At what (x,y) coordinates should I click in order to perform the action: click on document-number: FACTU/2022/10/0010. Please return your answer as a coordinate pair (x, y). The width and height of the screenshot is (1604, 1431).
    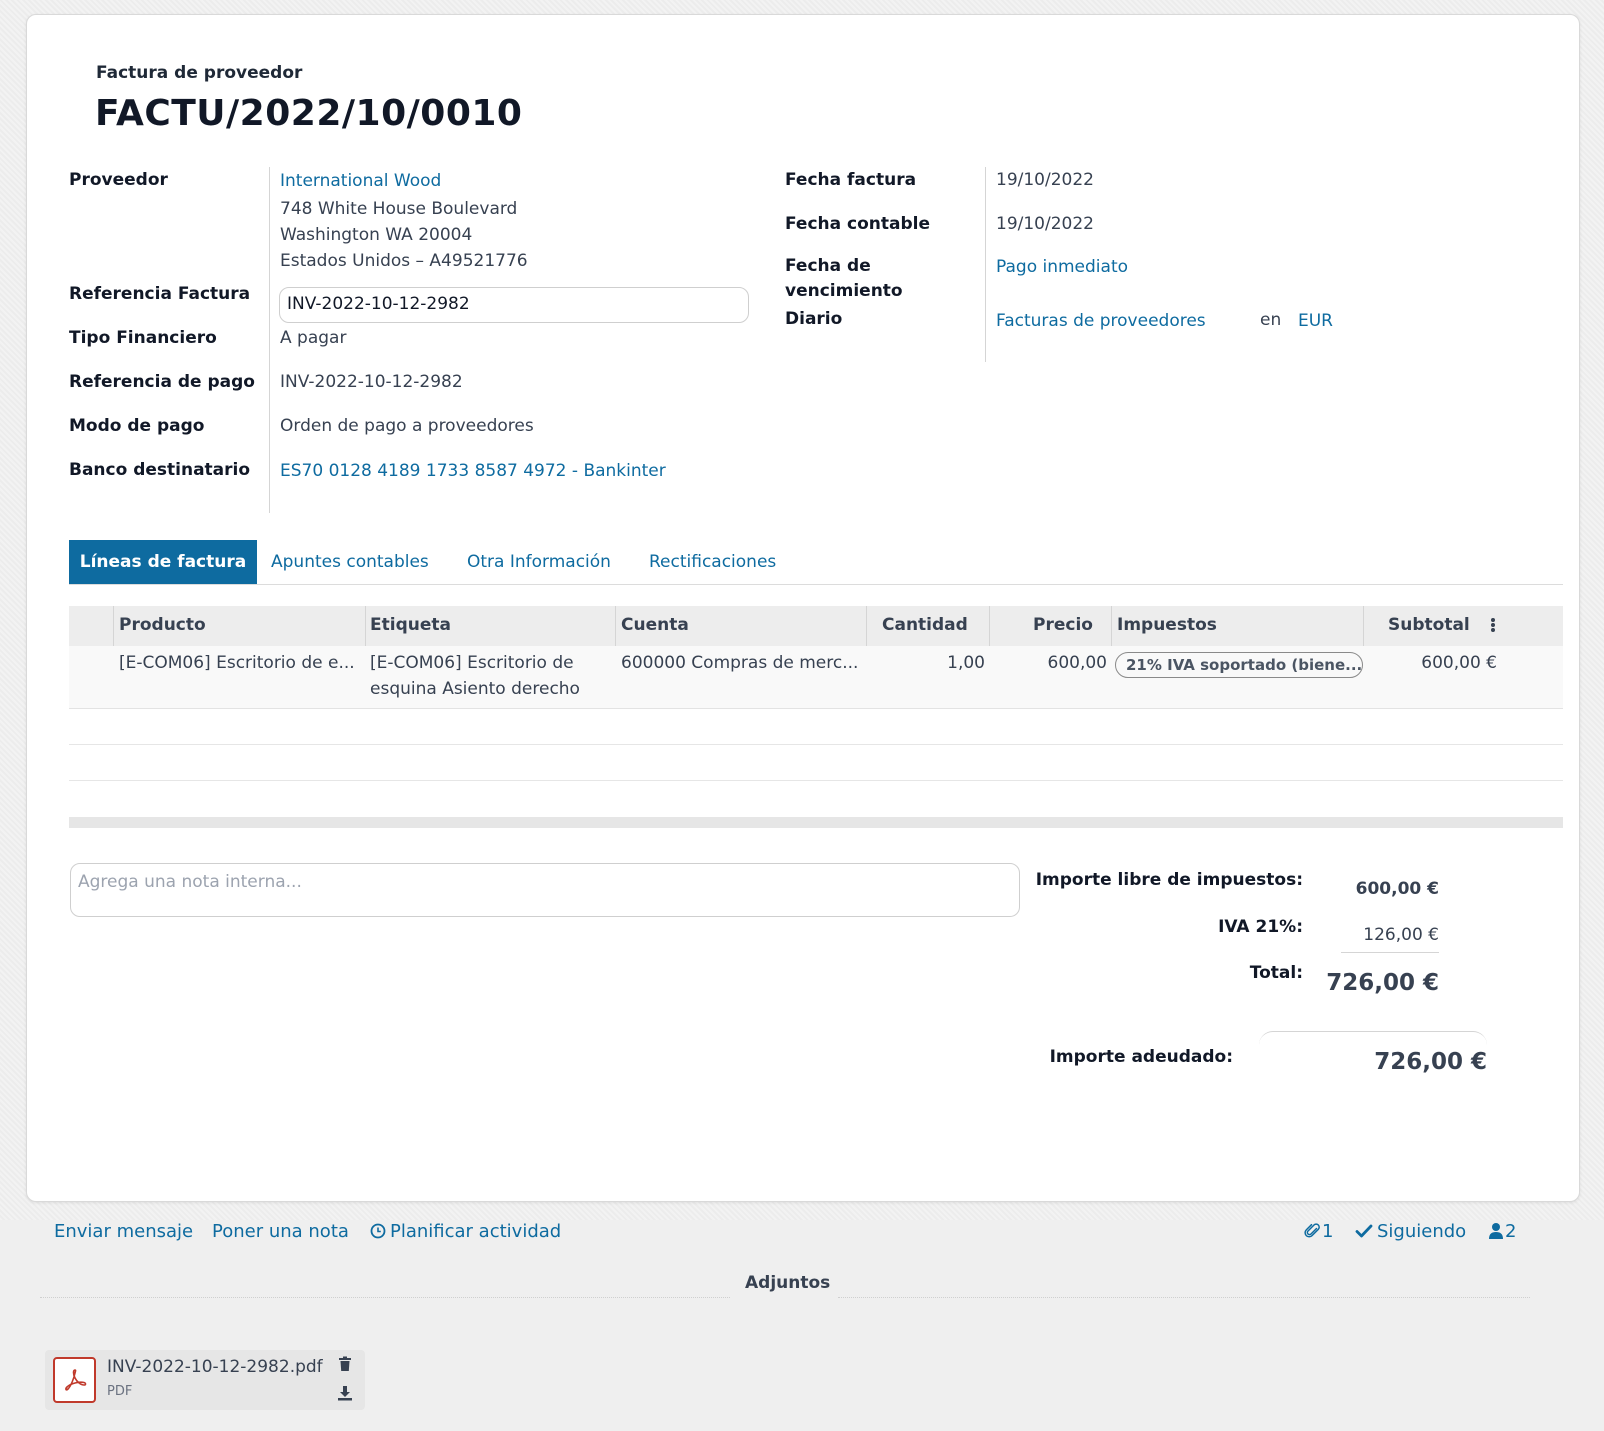
    Looking at the image, I should click on (309, 113).